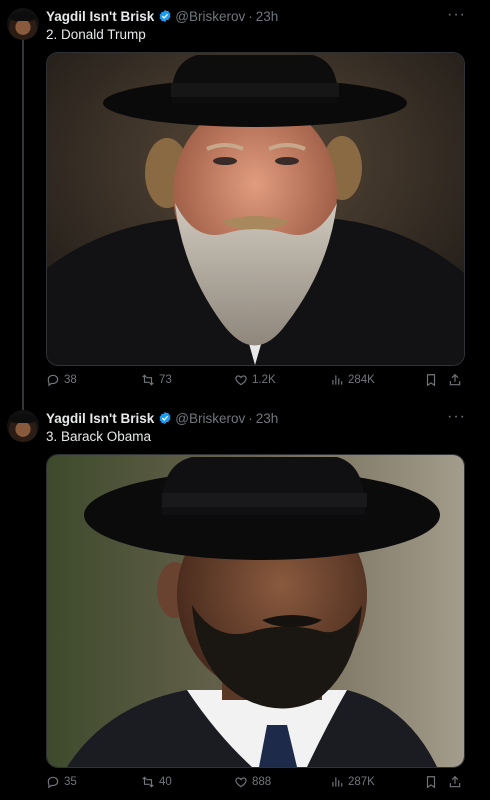  I want to click on like-button: 1.2K, so click(255, 380).